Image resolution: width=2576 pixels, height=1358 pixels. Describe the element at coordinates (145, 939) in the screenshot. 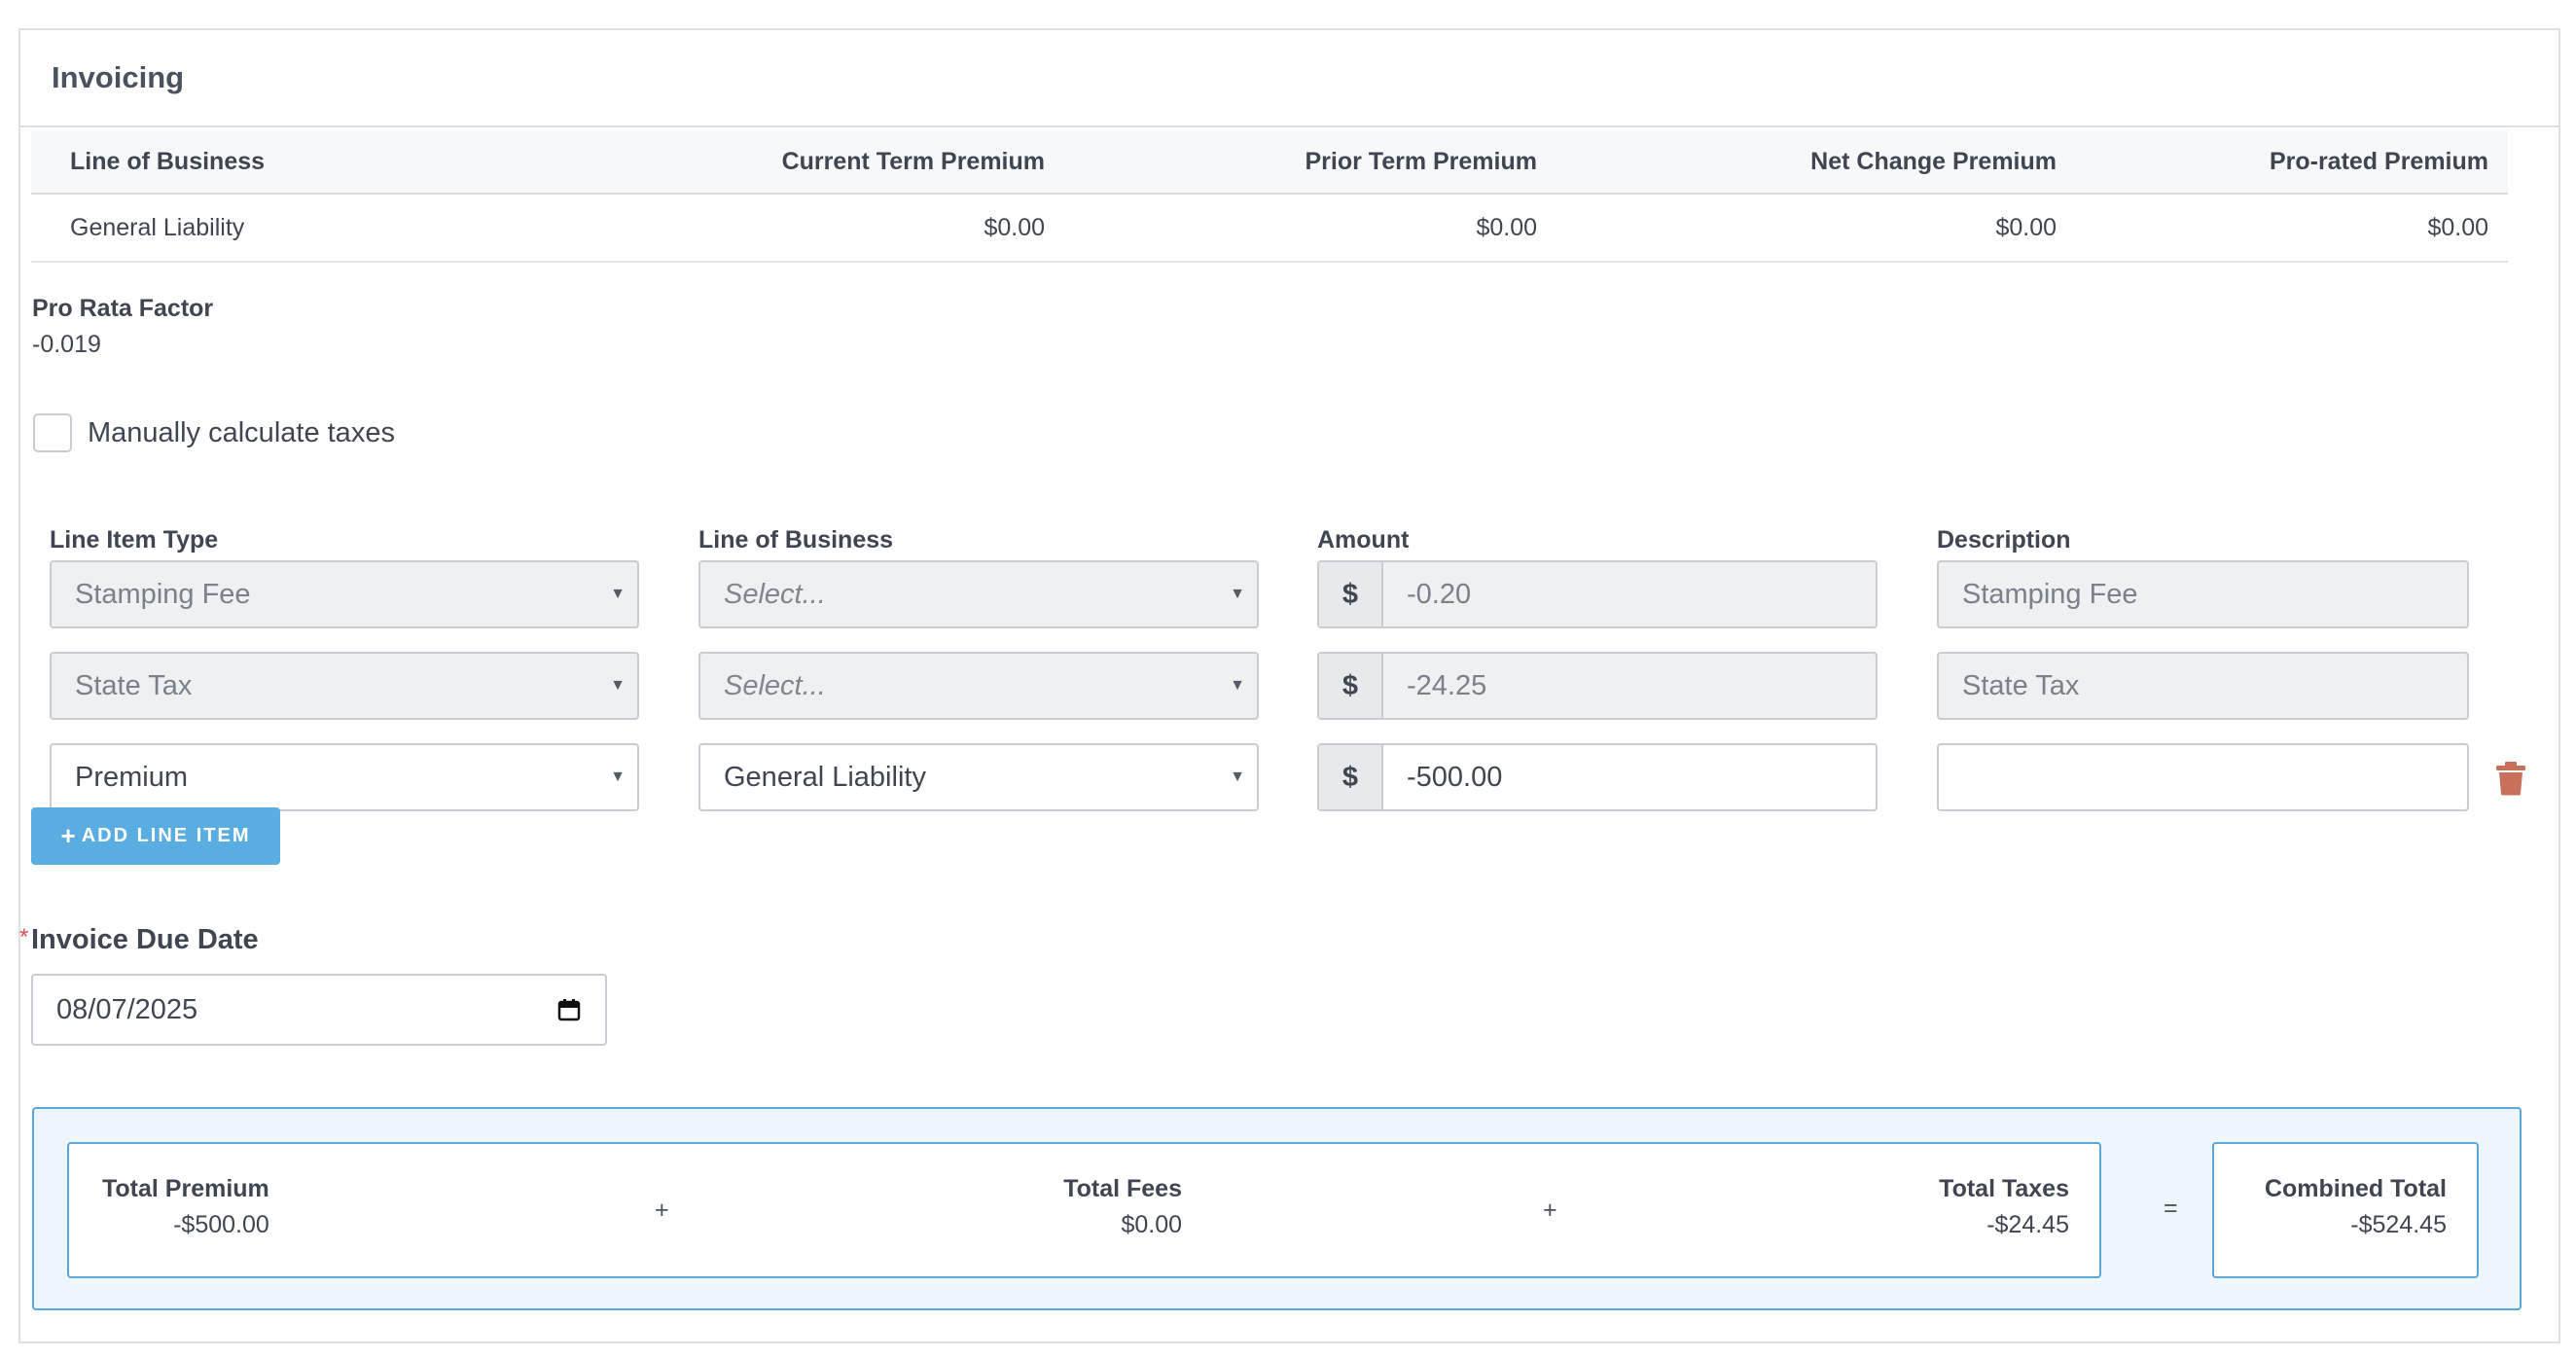

I see `invoice-due-date-label: Invoice Due Date` at that location.